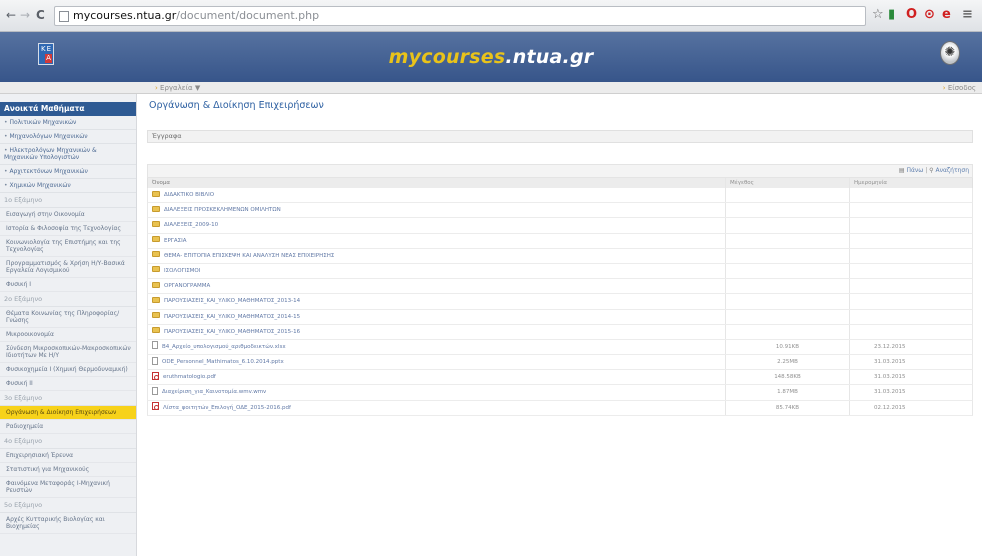  What do you see at coordinates (40, 15) in the screenshot?
I see `reload-icon: C` at bounding box center [40, 15].